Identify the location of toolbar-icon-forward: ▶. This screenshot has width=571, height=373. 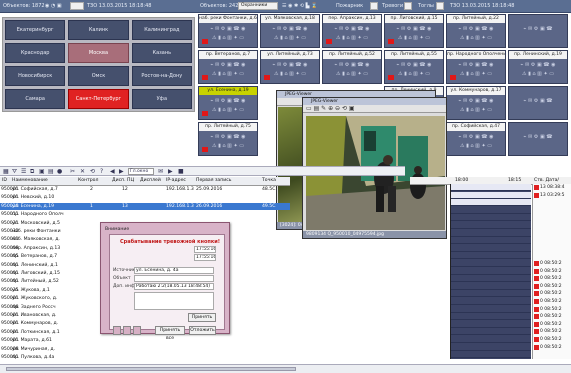
(121, 171).